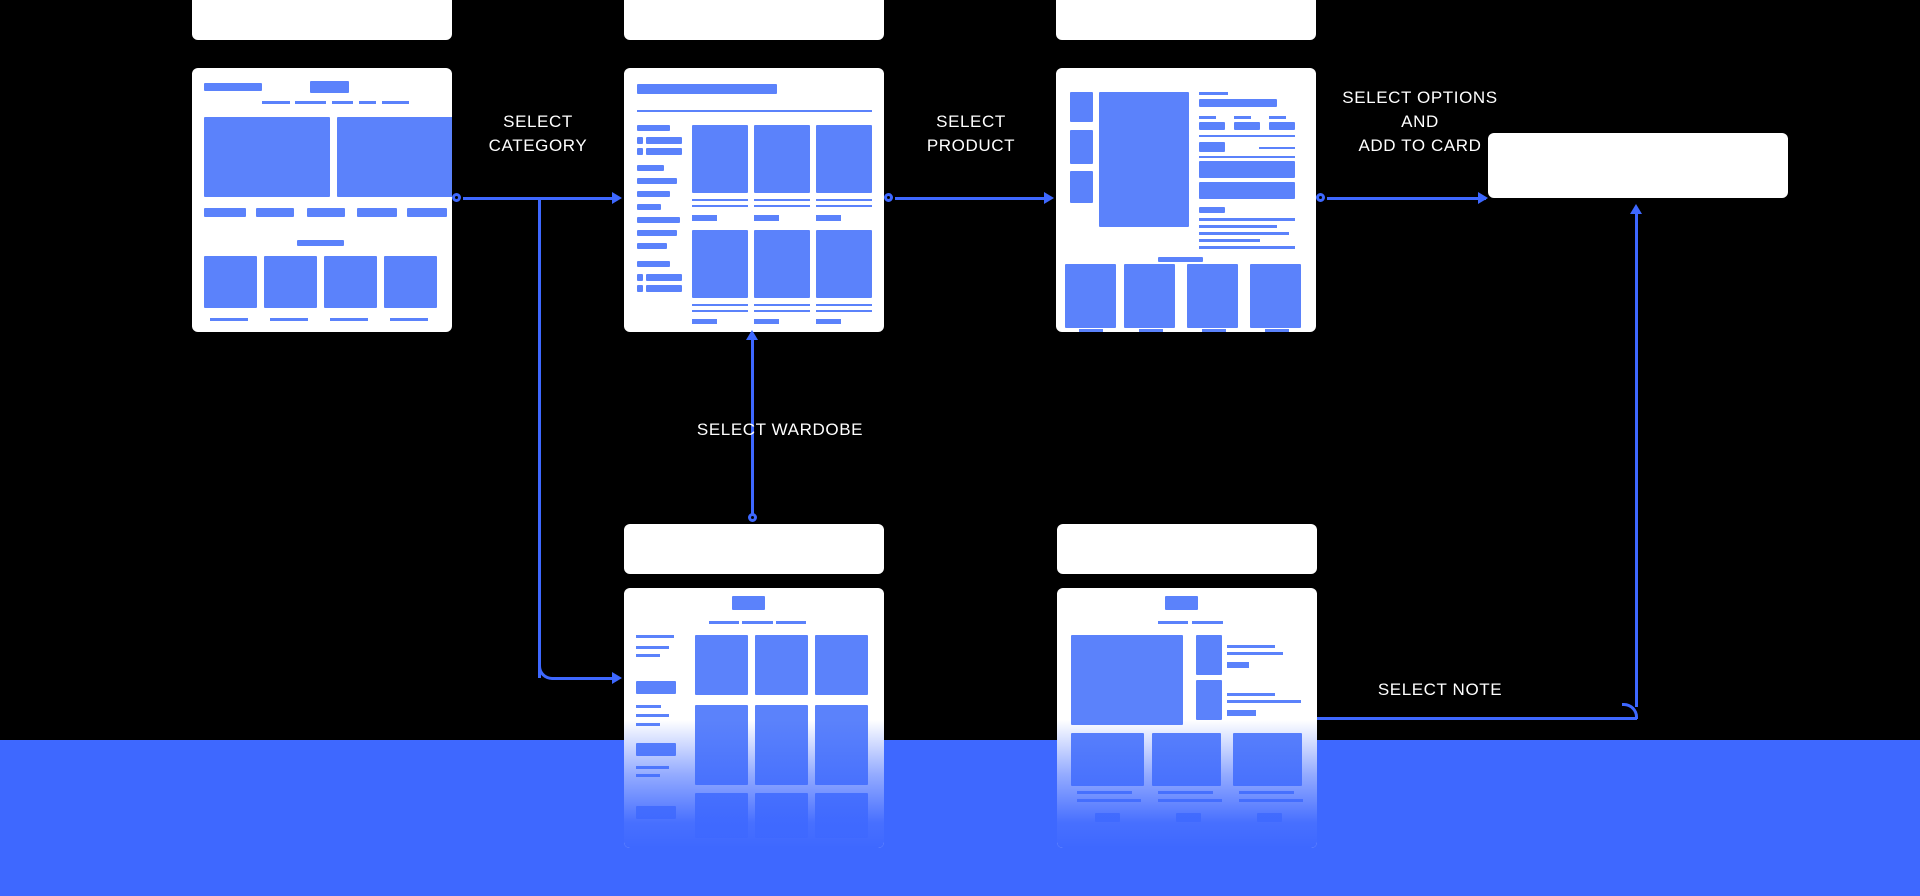 The height and width of the screenshot is (896, 1920). Describe the element at coordinates (1109, 800) in the screenshot. I see `note-card-caption` at that location.